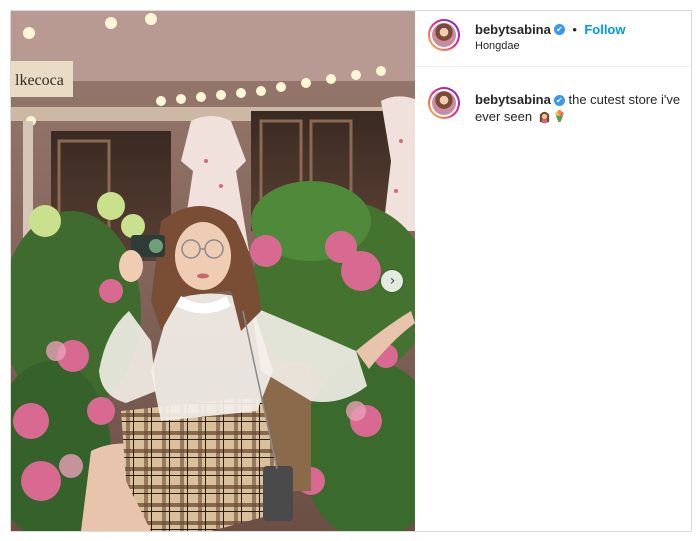 The image size is (700, 541). What do you see at coordinates (544, 117) in the screenshot?
I see `woman-gesturing-ok-emoji` at bounding box center [544, 117].